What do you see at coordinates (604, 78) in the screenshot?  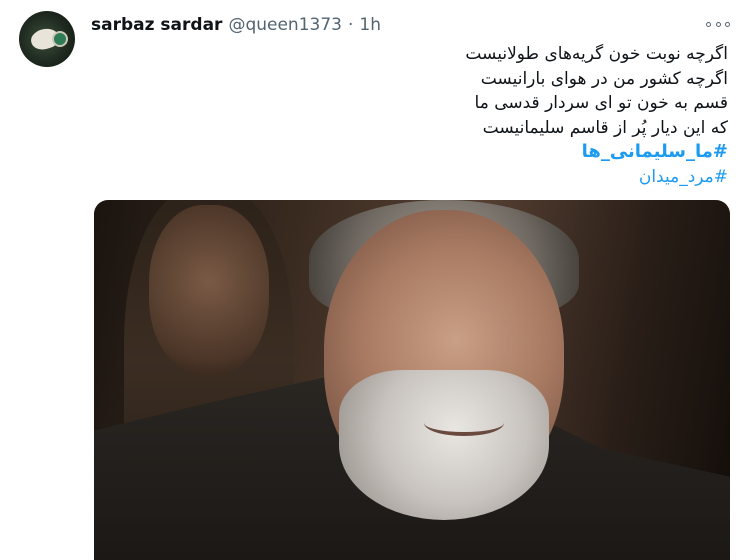 I see `tweet-line: اگرچه کشور من در هوای بارانیست` at bounding box center [604, 78].